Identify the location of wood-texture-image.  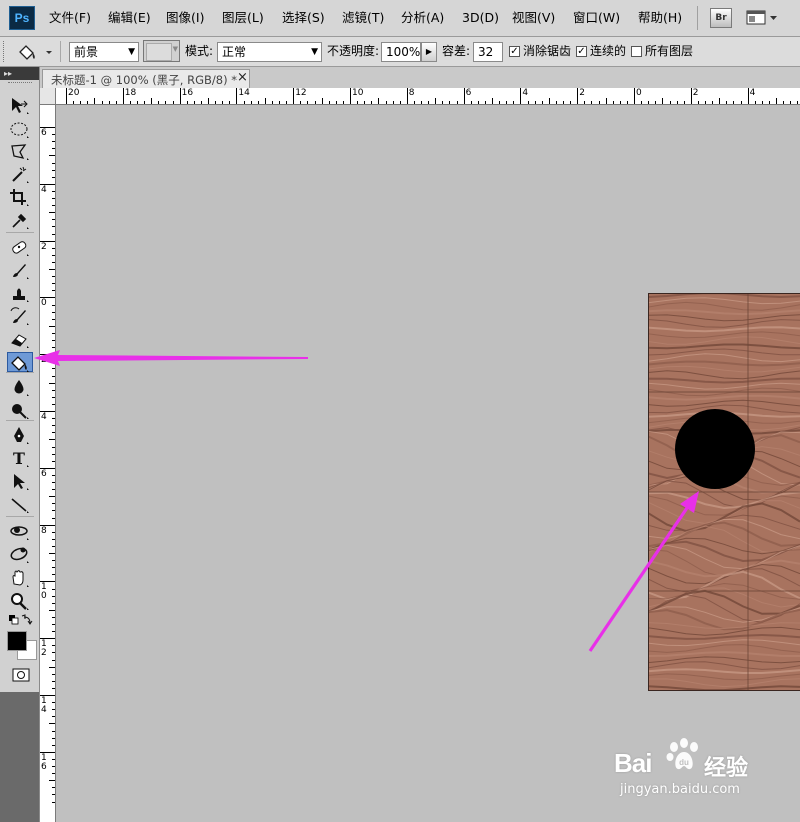
(724, 492).